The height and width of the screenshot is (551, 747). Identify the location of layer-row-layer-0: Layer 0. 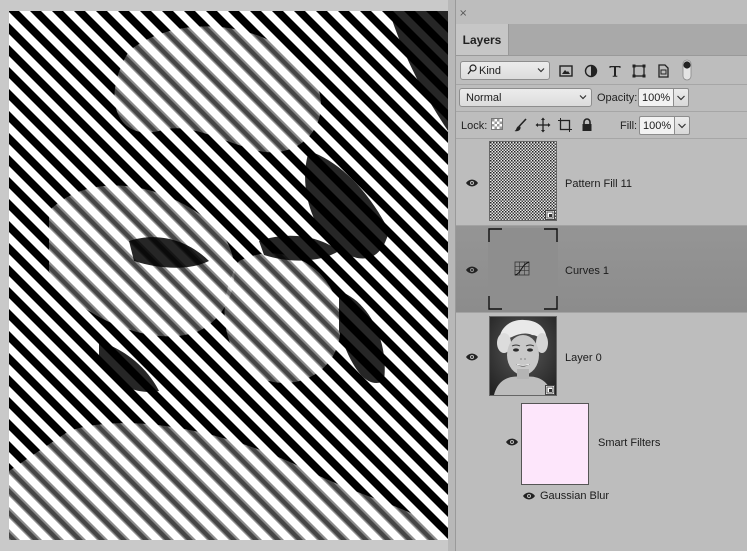
(601, 356).